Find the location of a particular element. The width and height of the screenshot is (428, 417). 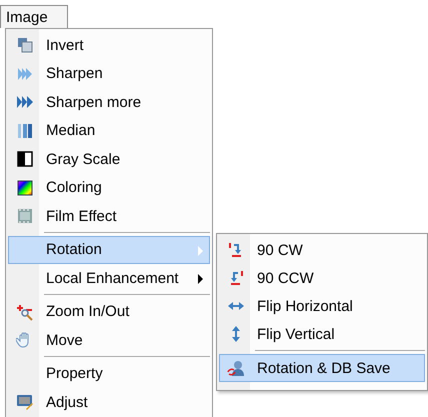

menu-item: Rotation & DB Save is located at coordinates (322, 368).